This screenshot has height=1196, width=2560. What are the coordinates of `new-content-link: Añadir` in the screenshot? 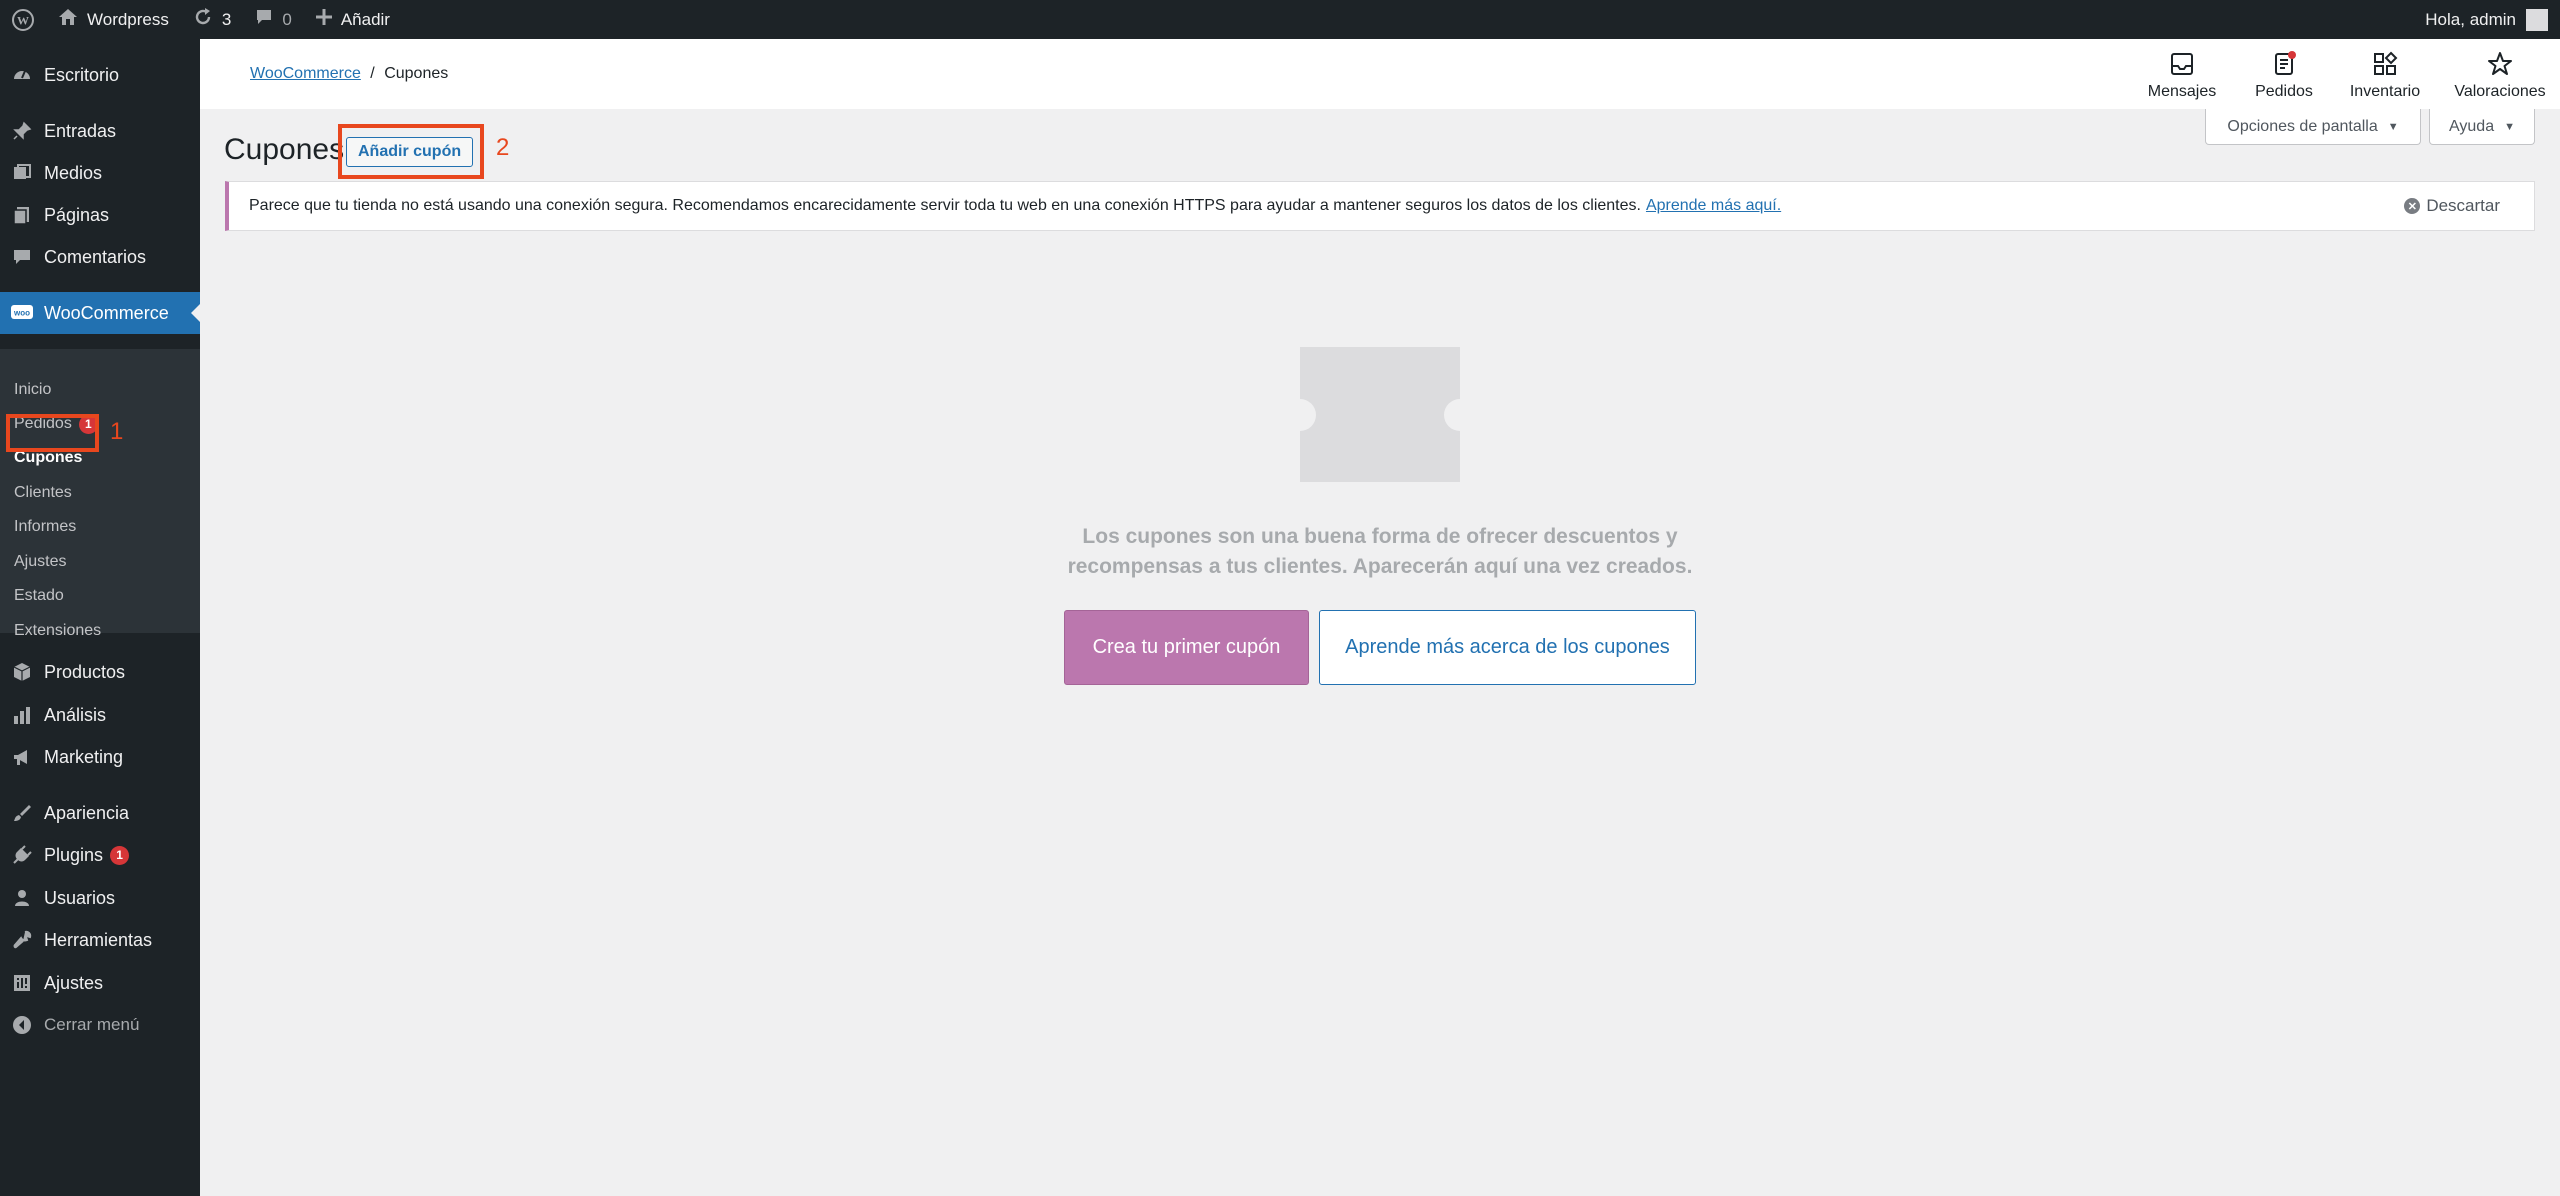 It's located at (353, 19).